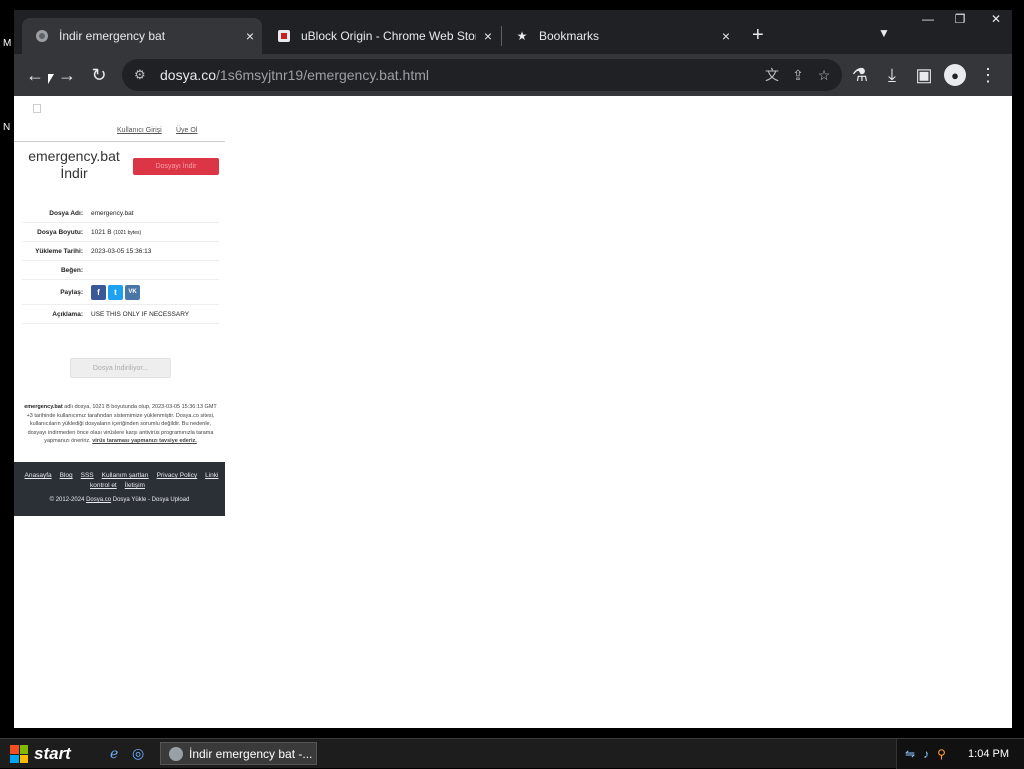  I want to click on url-path: /1s6msyjtnr19/emergency.bat.html, so click(322, 75).